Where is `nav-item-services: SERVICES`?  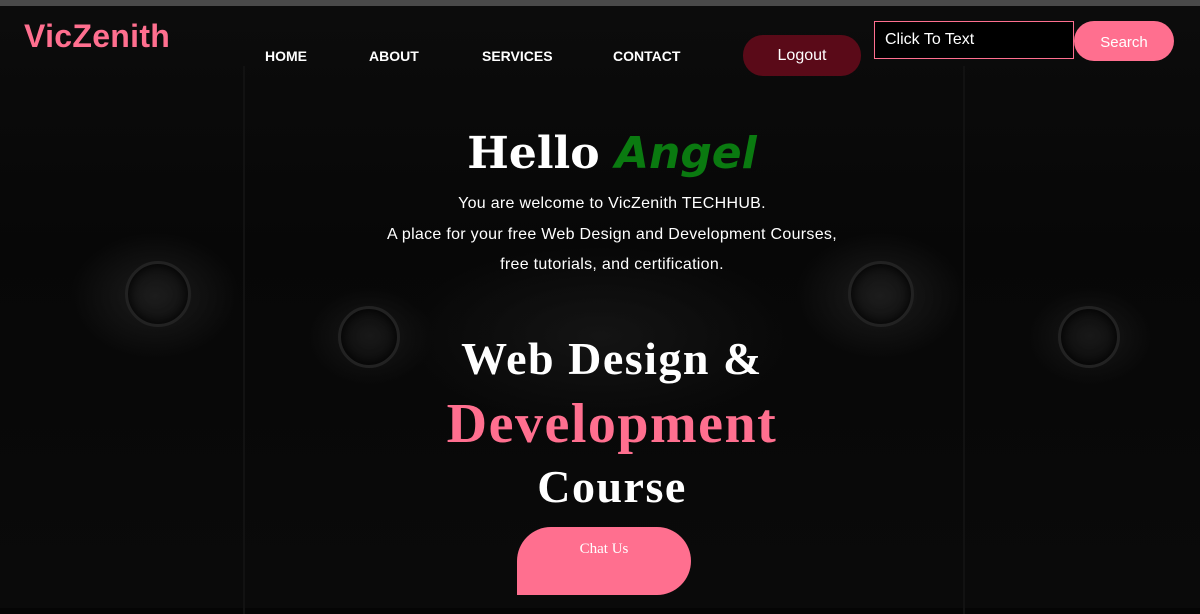
nav-item-services: SERVICES is located at coordinates (517, 56).